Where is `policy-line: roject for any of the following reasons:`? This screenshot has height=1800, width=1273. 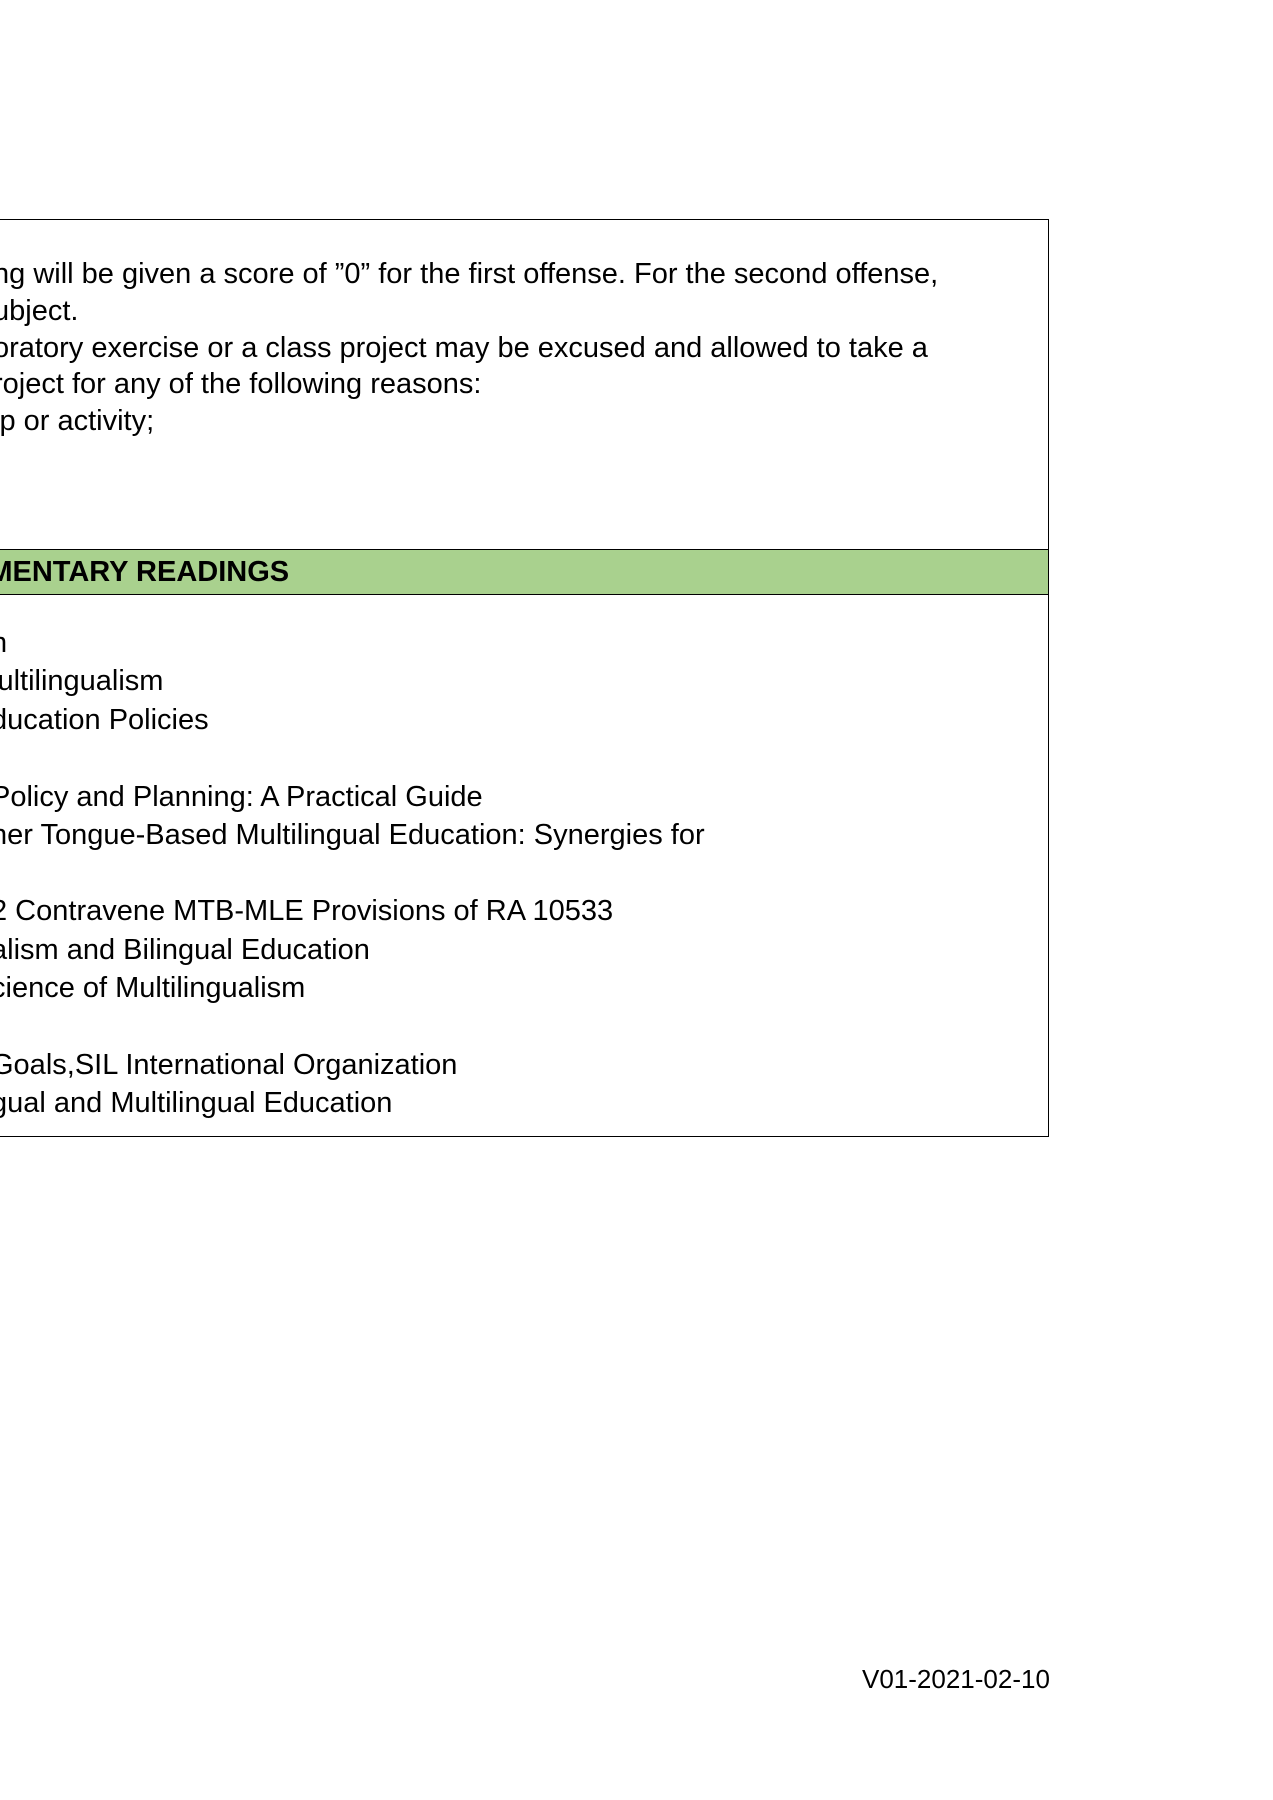 policy-line: roject for any of the following reasons: is located at coordinates (241, 384).